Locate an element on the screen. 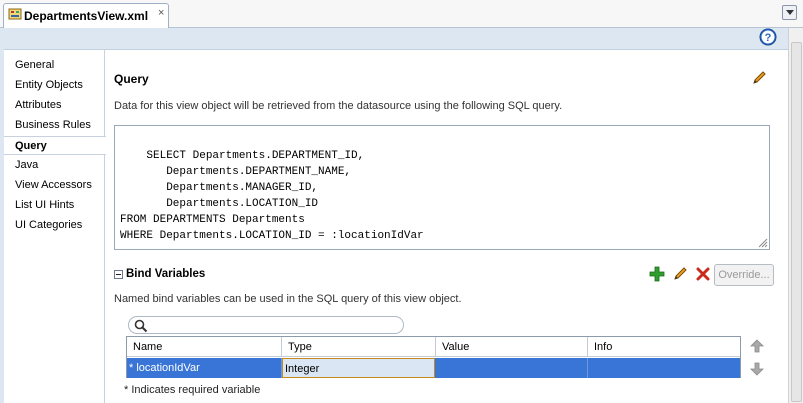 This screenshot has height=403, width=803. search-input is located at coordinates (274, 325).